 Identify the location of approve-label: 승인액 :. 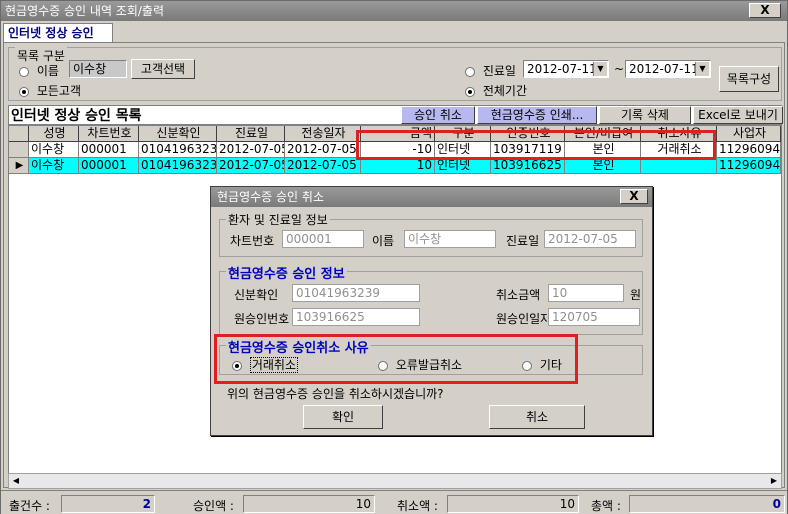
(213, 506).